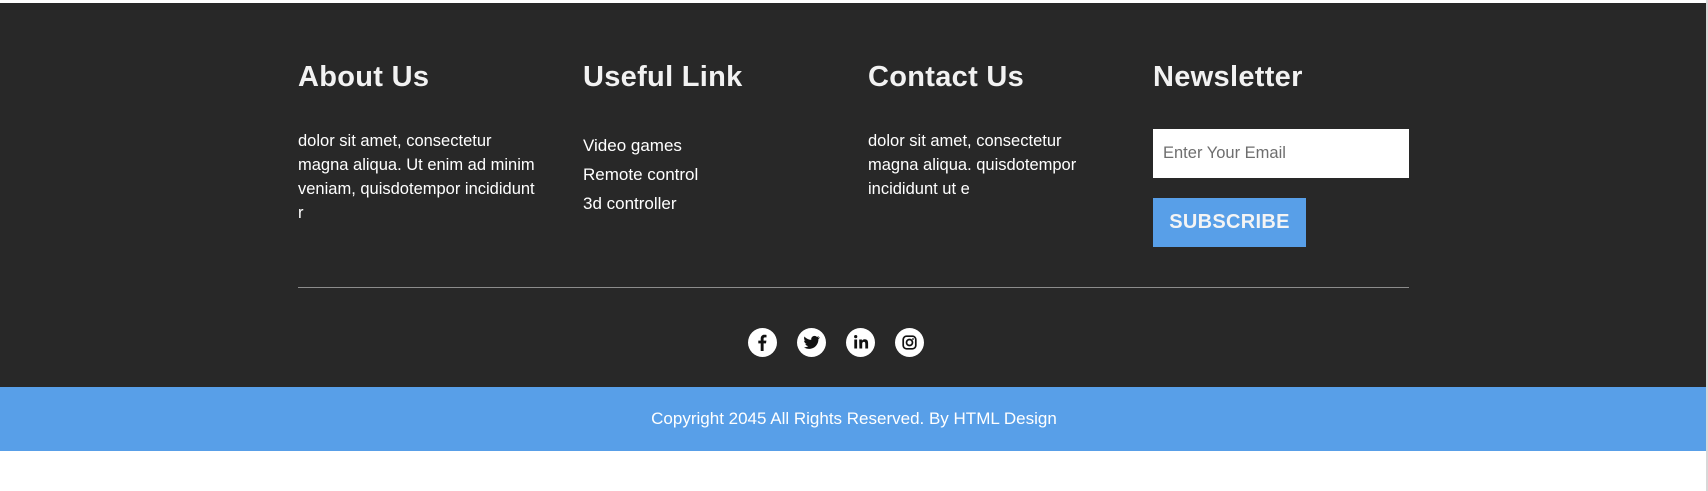 This screenshot has height=491, width=1708. I want to click on useful-links-list: Video games Remote control 3d controller, so click(640, 174).